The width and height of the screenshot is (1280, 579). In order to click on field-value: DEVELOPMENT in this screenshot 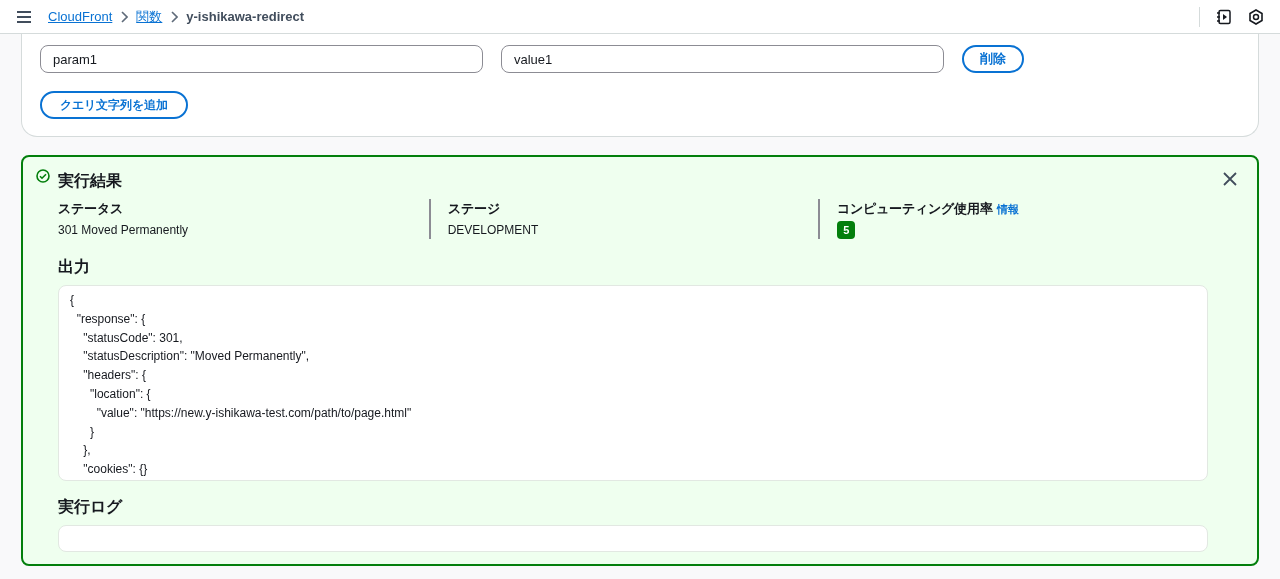, I will do `click(493, 230)`.